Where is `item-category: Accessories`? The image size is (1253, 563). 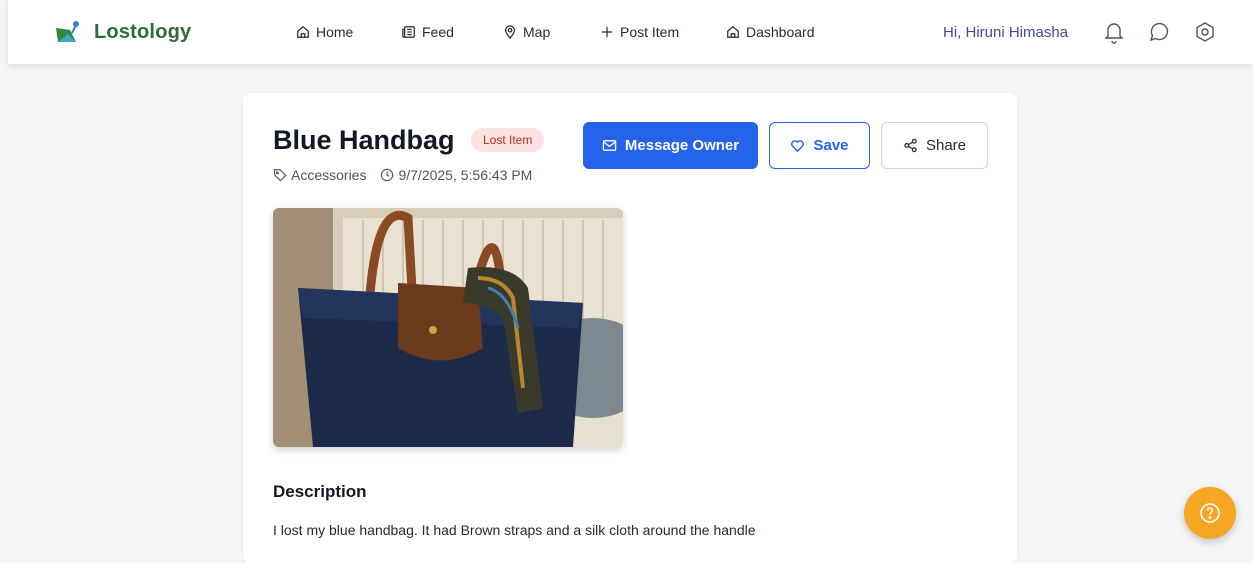 item-category: Accessories is located at coordinates (329, 175).